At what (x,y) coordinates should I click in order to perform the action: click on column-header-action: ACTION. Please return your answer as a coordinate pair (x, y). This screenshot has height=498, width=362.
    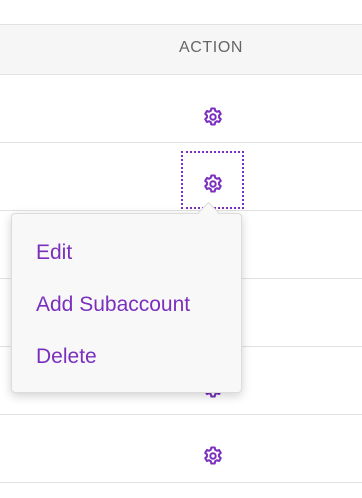
    Looking at the image, I should click on (211, 47).